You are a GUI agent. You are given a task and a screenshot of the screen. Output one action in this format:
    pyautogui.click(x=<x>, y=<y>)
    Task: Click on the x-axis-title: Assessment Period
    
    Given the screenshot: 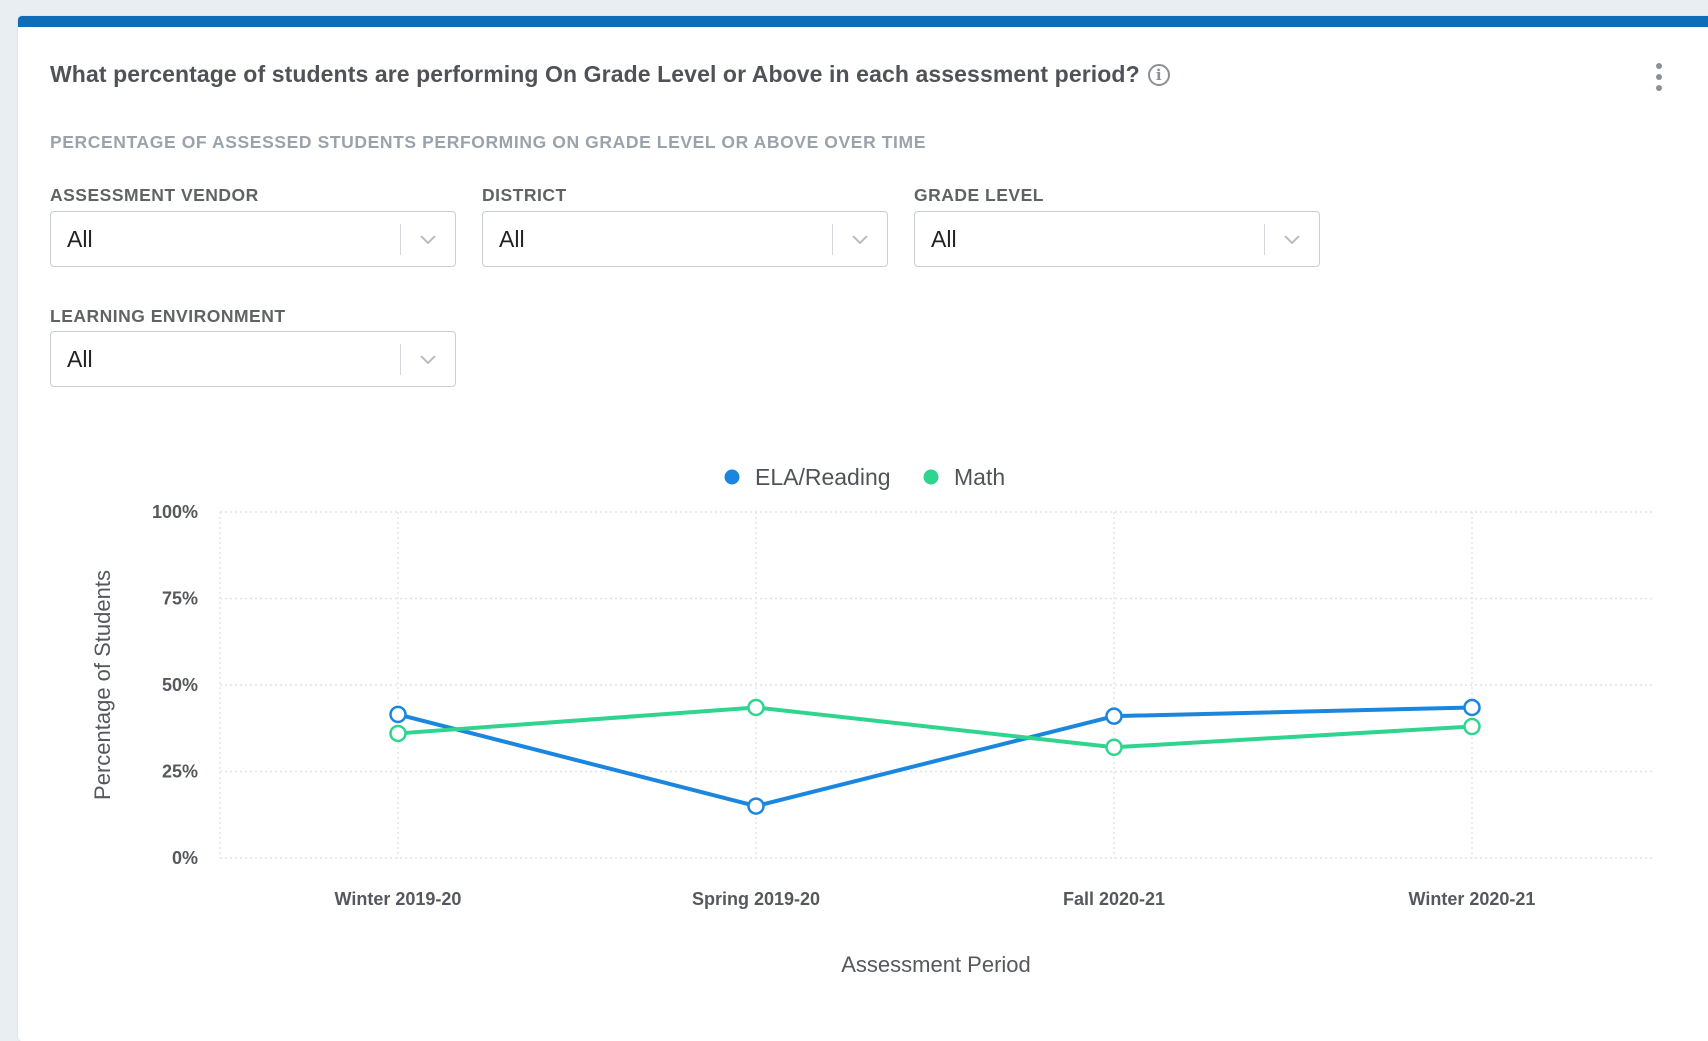 What is the action you would take?
    pyautogui.click(x=936, y=964)
    